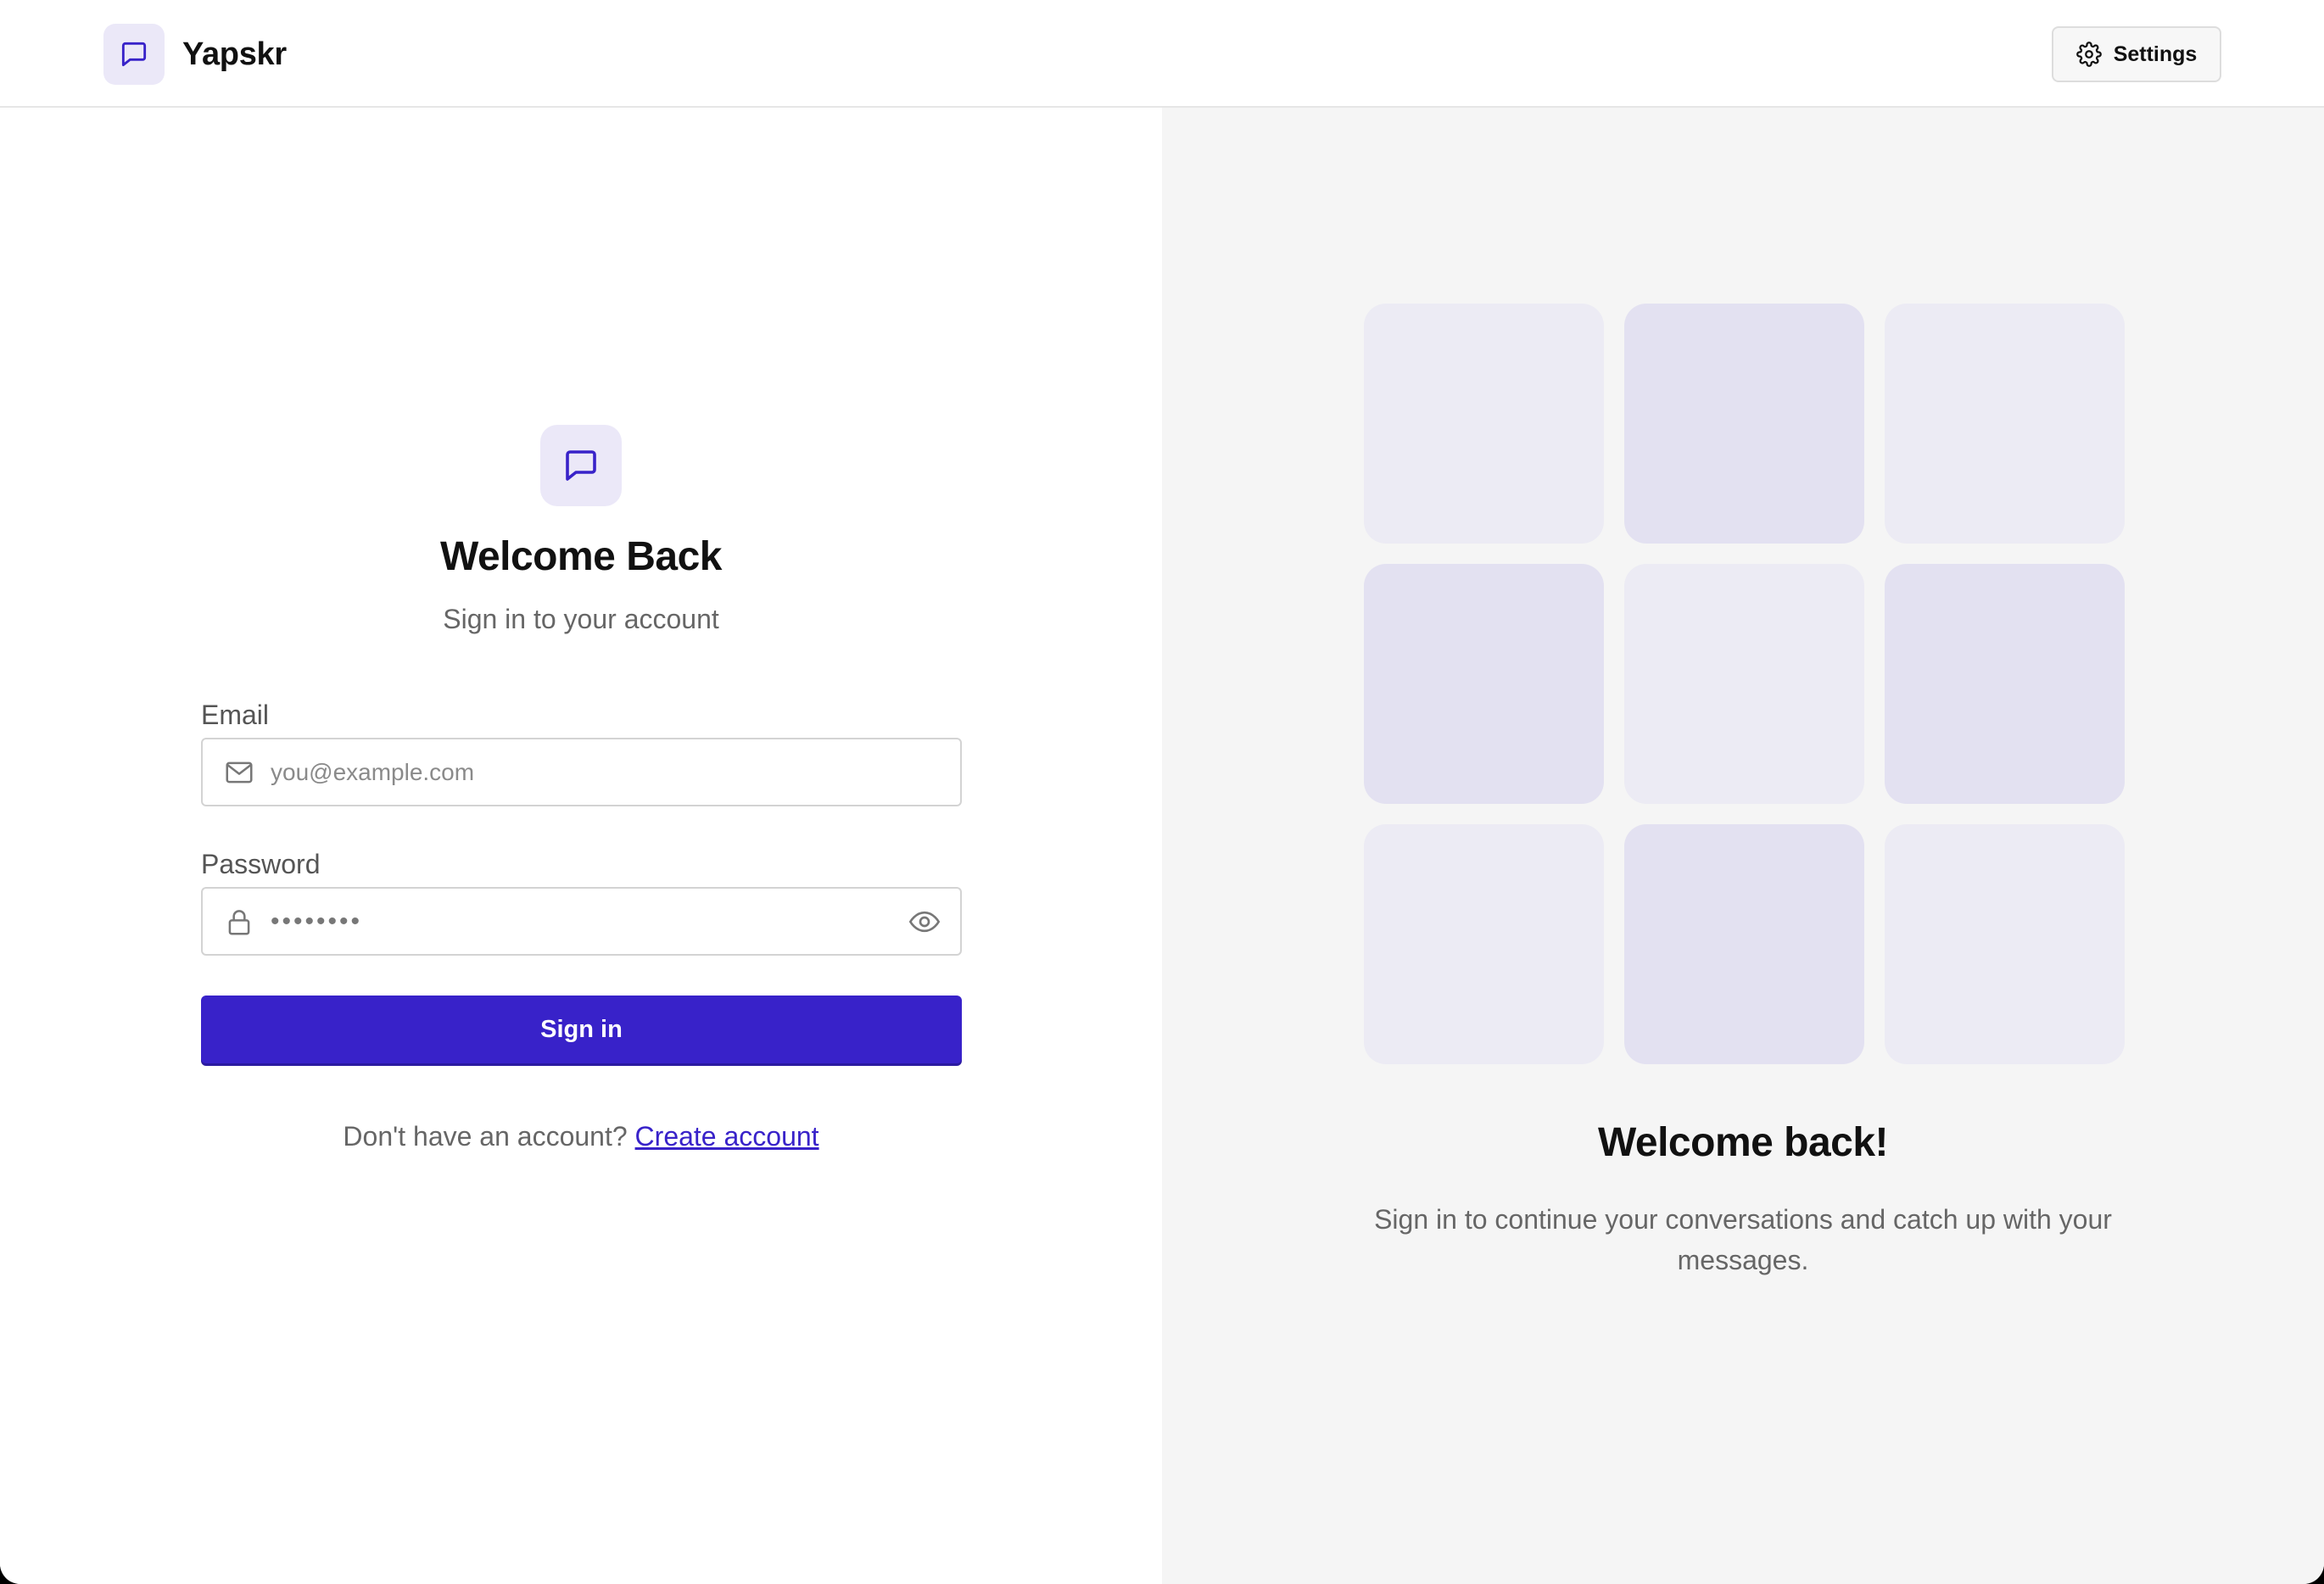  I want to click on create-account-link: Create account, so click(727, 1136).